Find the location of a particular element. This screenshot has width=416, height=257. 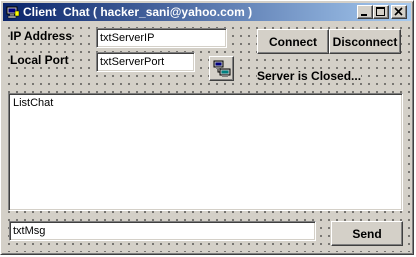

maximize-icon is located at coordinates (380, 11).